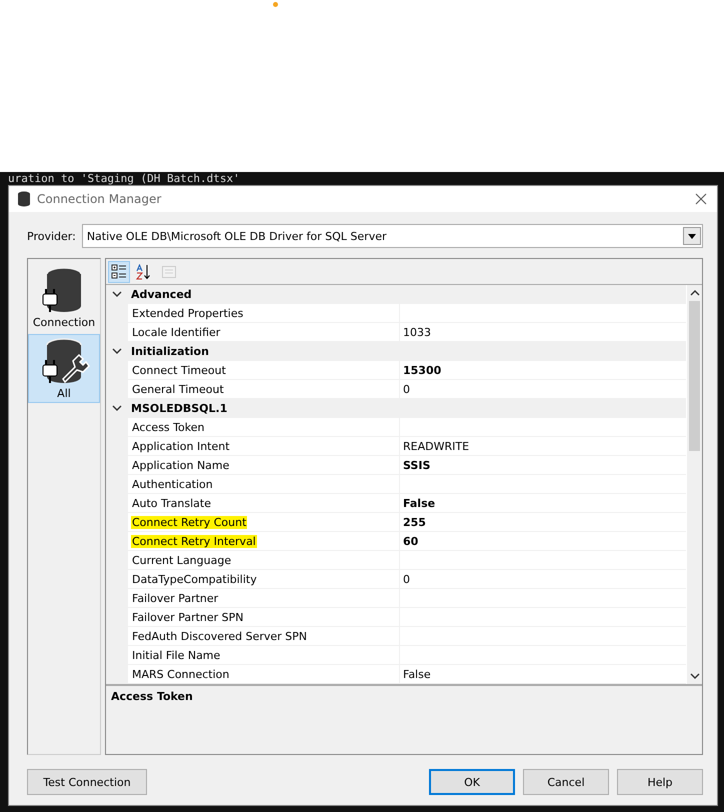  I want to click on property-name: Application Intent, so click(181, 446).